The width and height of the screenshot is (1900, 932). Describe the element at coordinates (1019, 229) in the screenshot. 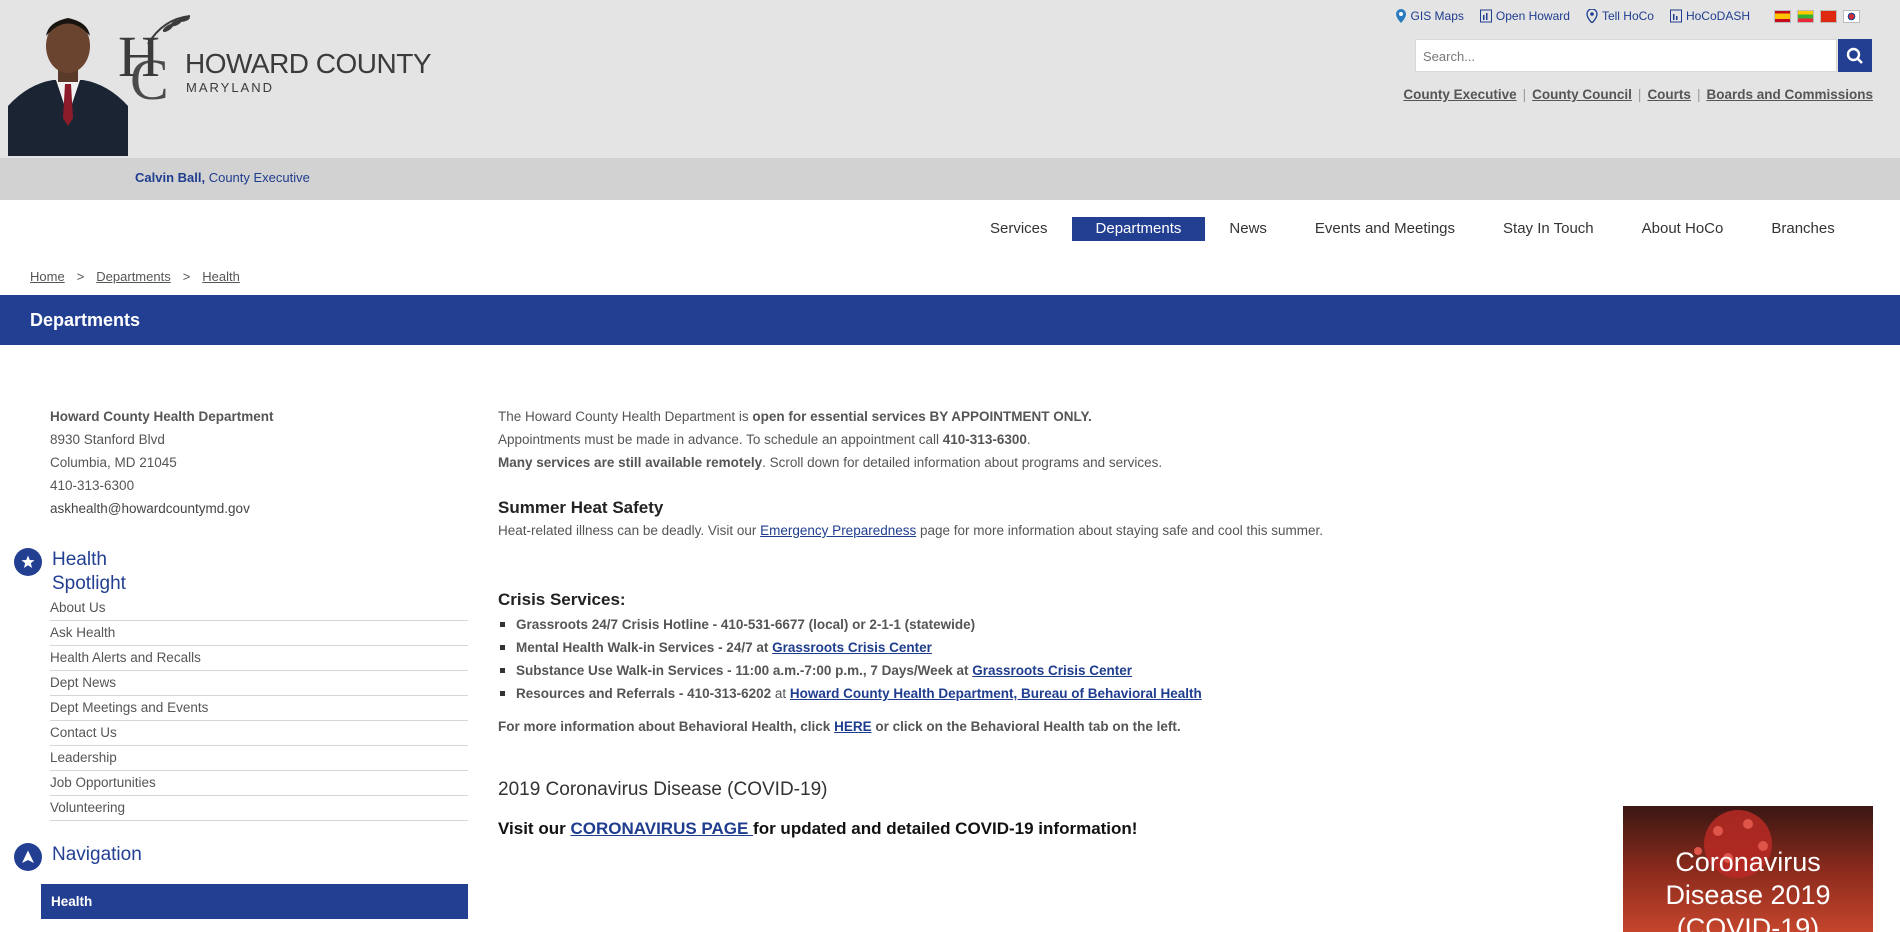

I see `nav-services: Services` at that location.